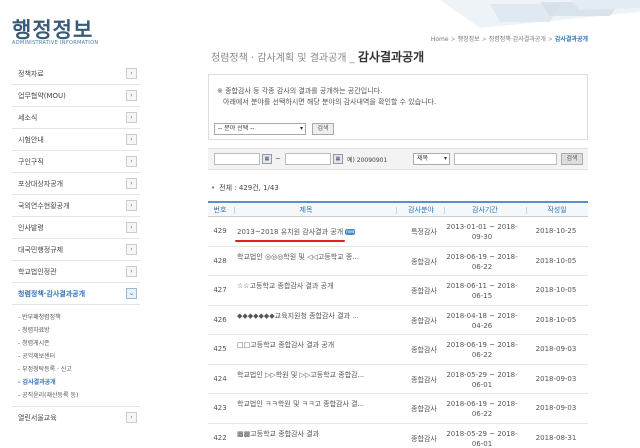  I want to click on row-period: 2018-05-29 ~ 2018- 06-01, so click(482, 438).